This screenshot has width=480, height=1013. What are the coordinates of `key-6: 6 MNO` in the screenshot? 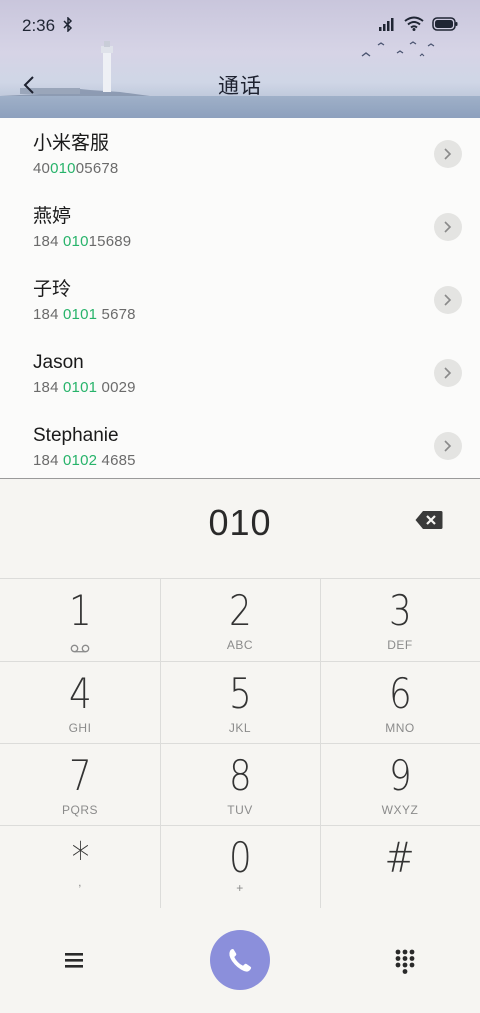 It's located at (400, 702).